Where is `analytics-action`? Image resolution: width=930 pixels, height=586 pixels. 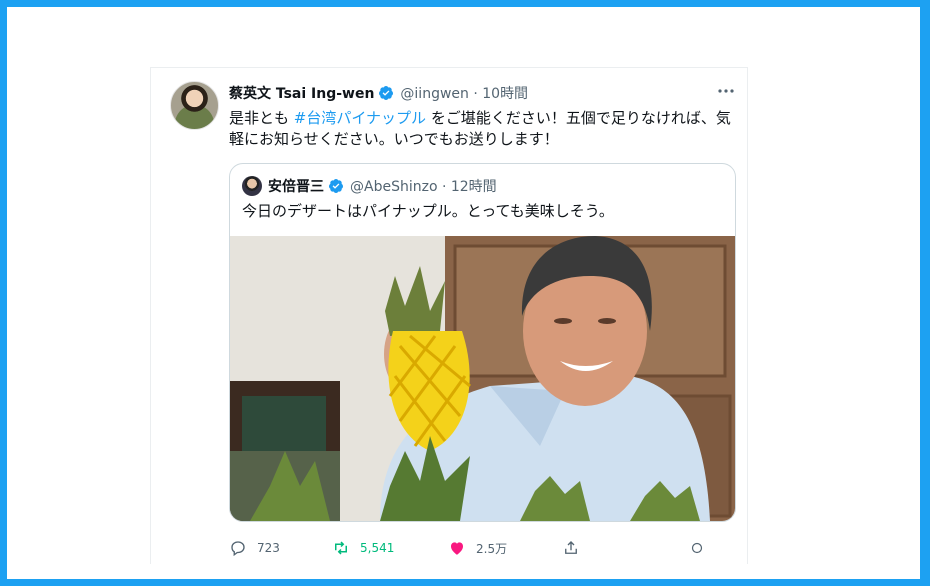
analytics-action is located at coordinates (702, 548).